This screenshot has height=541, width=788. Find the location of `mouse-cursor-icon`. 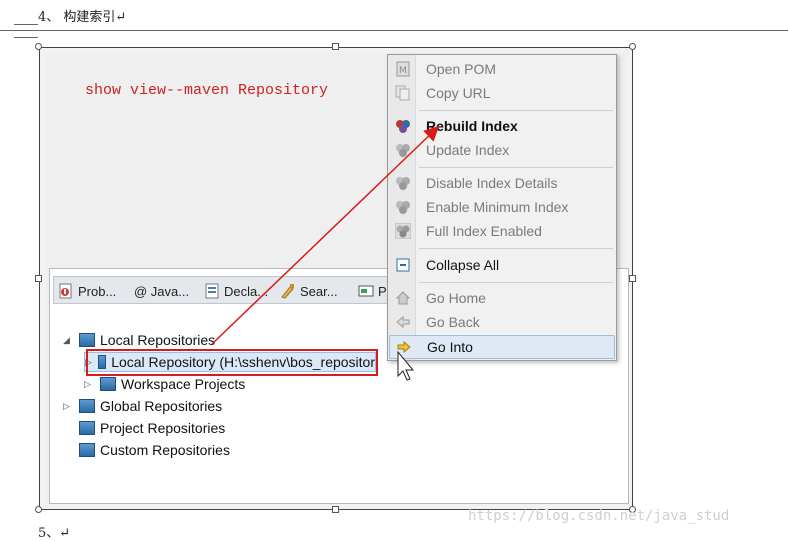

mouse-cursor-icon is located at coordinates (406, 365).